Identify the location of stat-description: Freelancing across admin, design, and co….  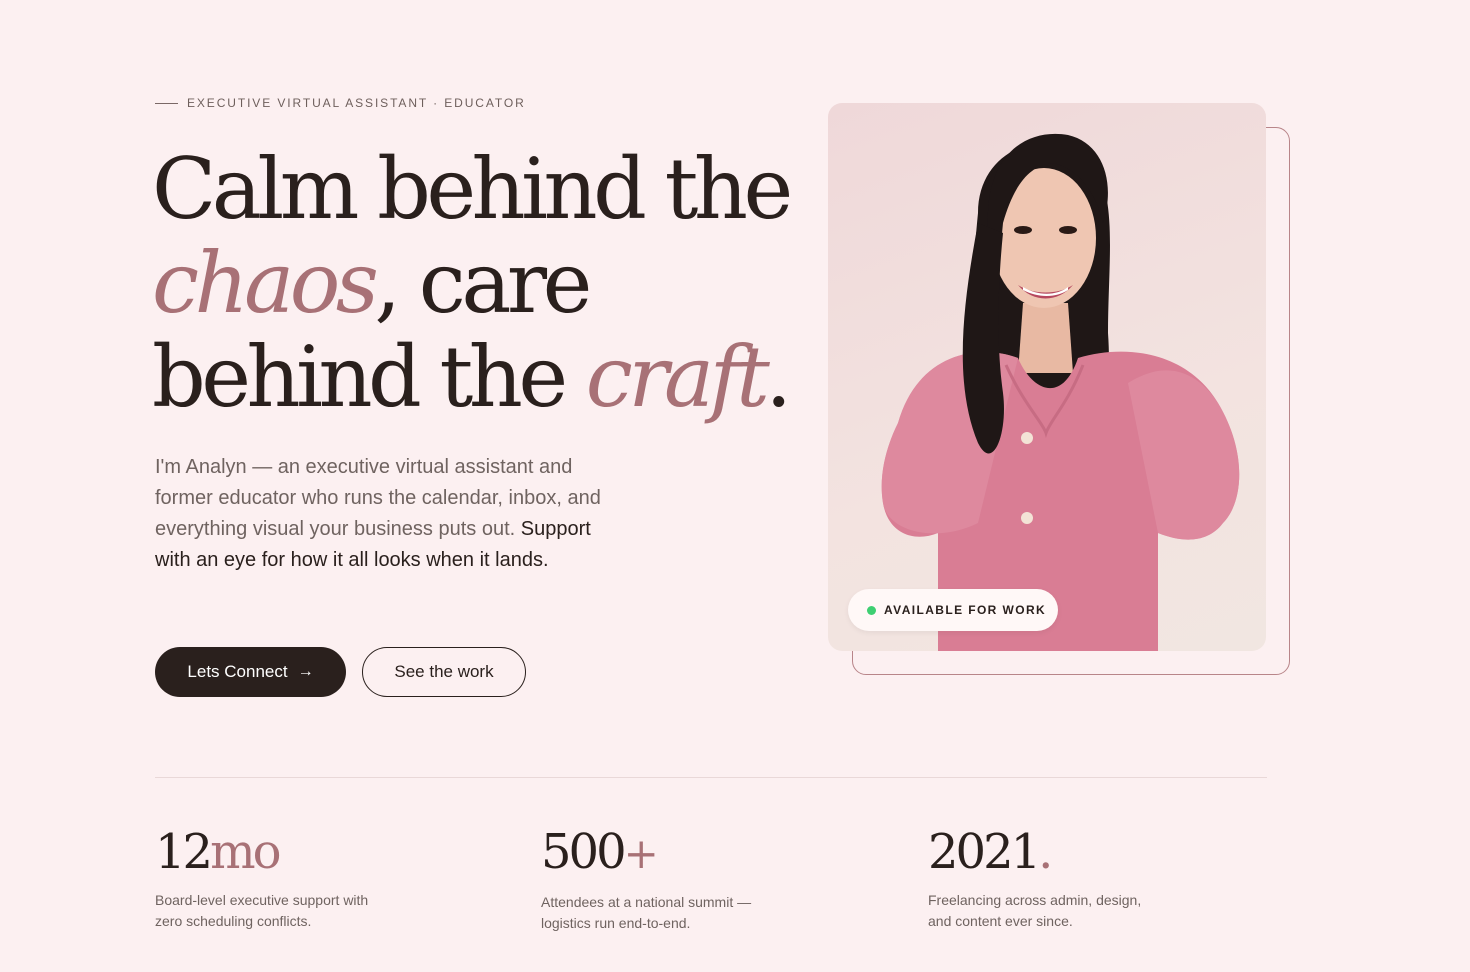
(1035, 910).